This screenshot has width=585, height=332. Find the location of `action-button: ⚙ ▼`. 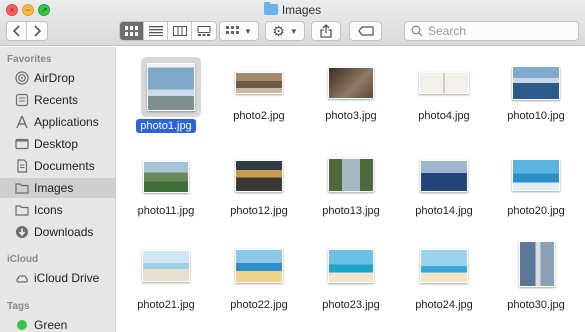

action-button: ⚙ ▼ is located at coordinates (285, 31).